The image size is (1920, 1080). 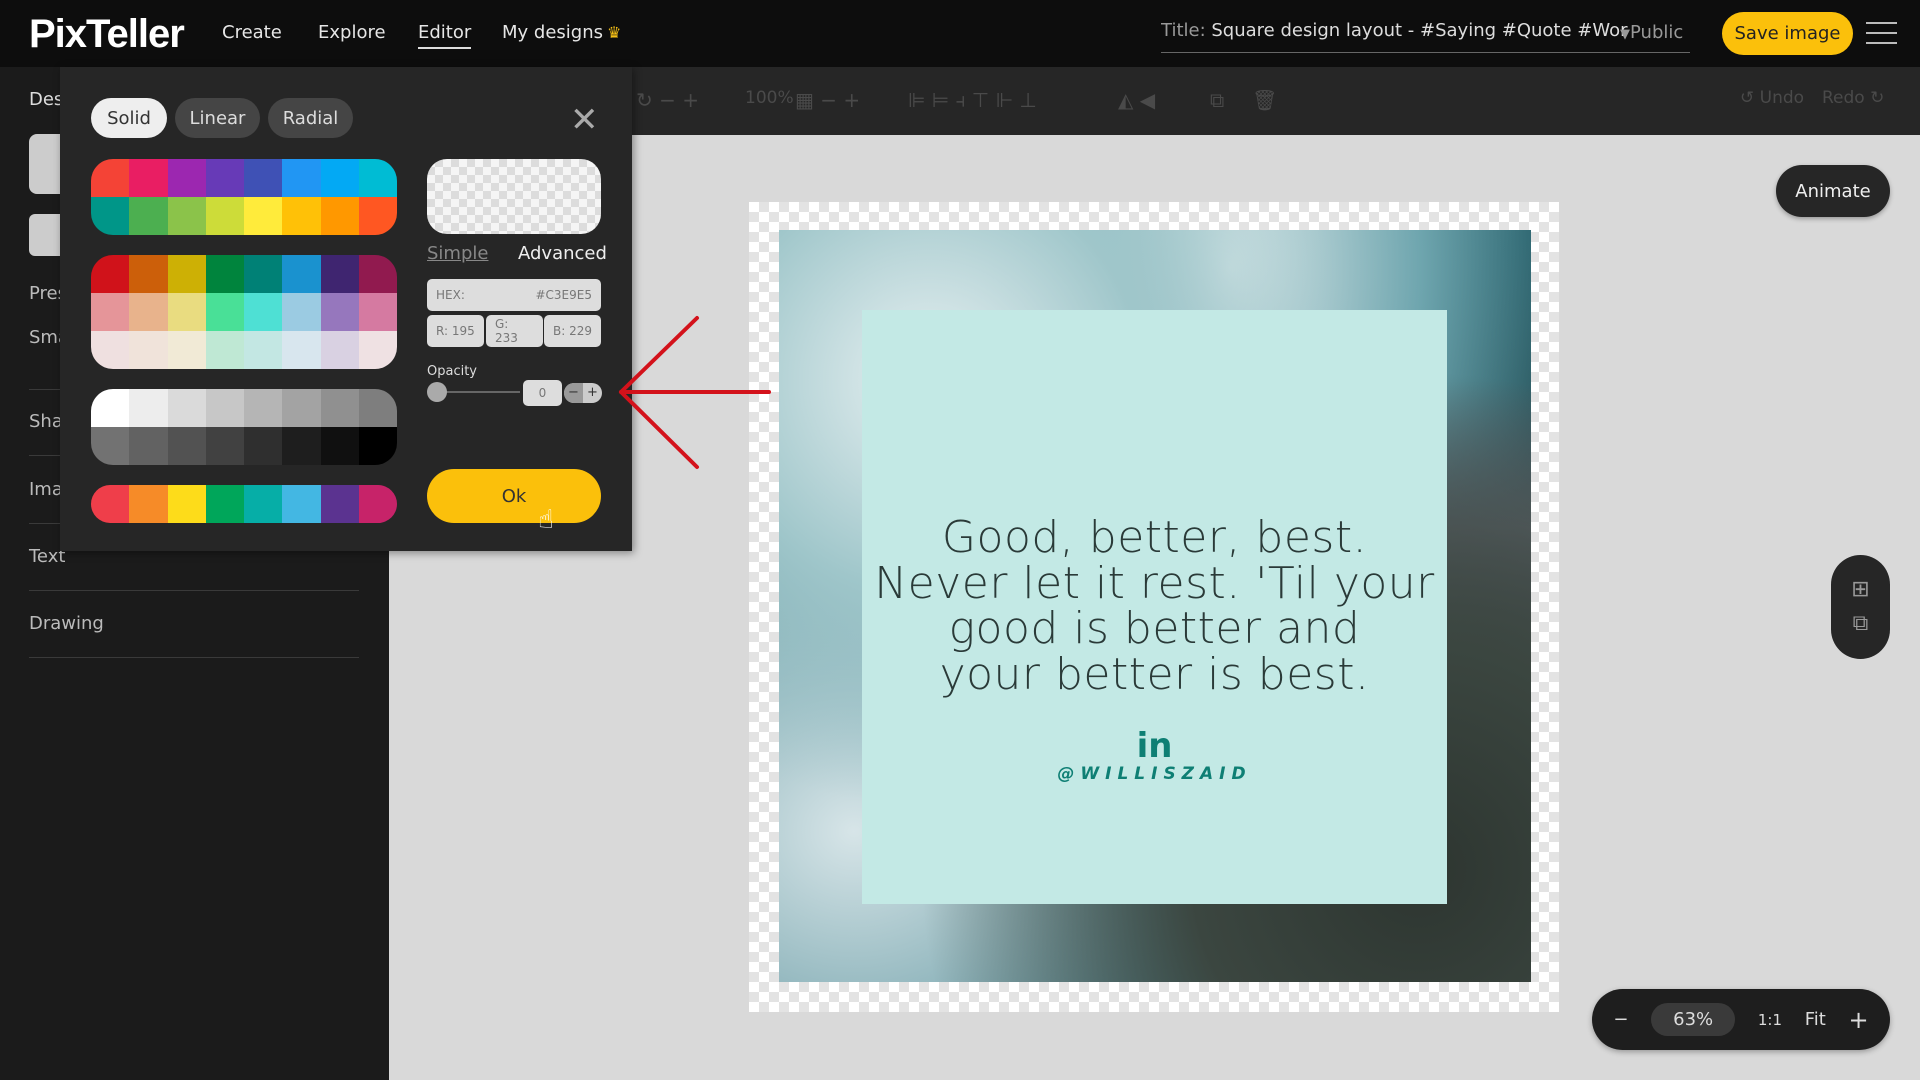 I want to click on zoom-fit-button: Fit, so click(x=1815, y=1019).